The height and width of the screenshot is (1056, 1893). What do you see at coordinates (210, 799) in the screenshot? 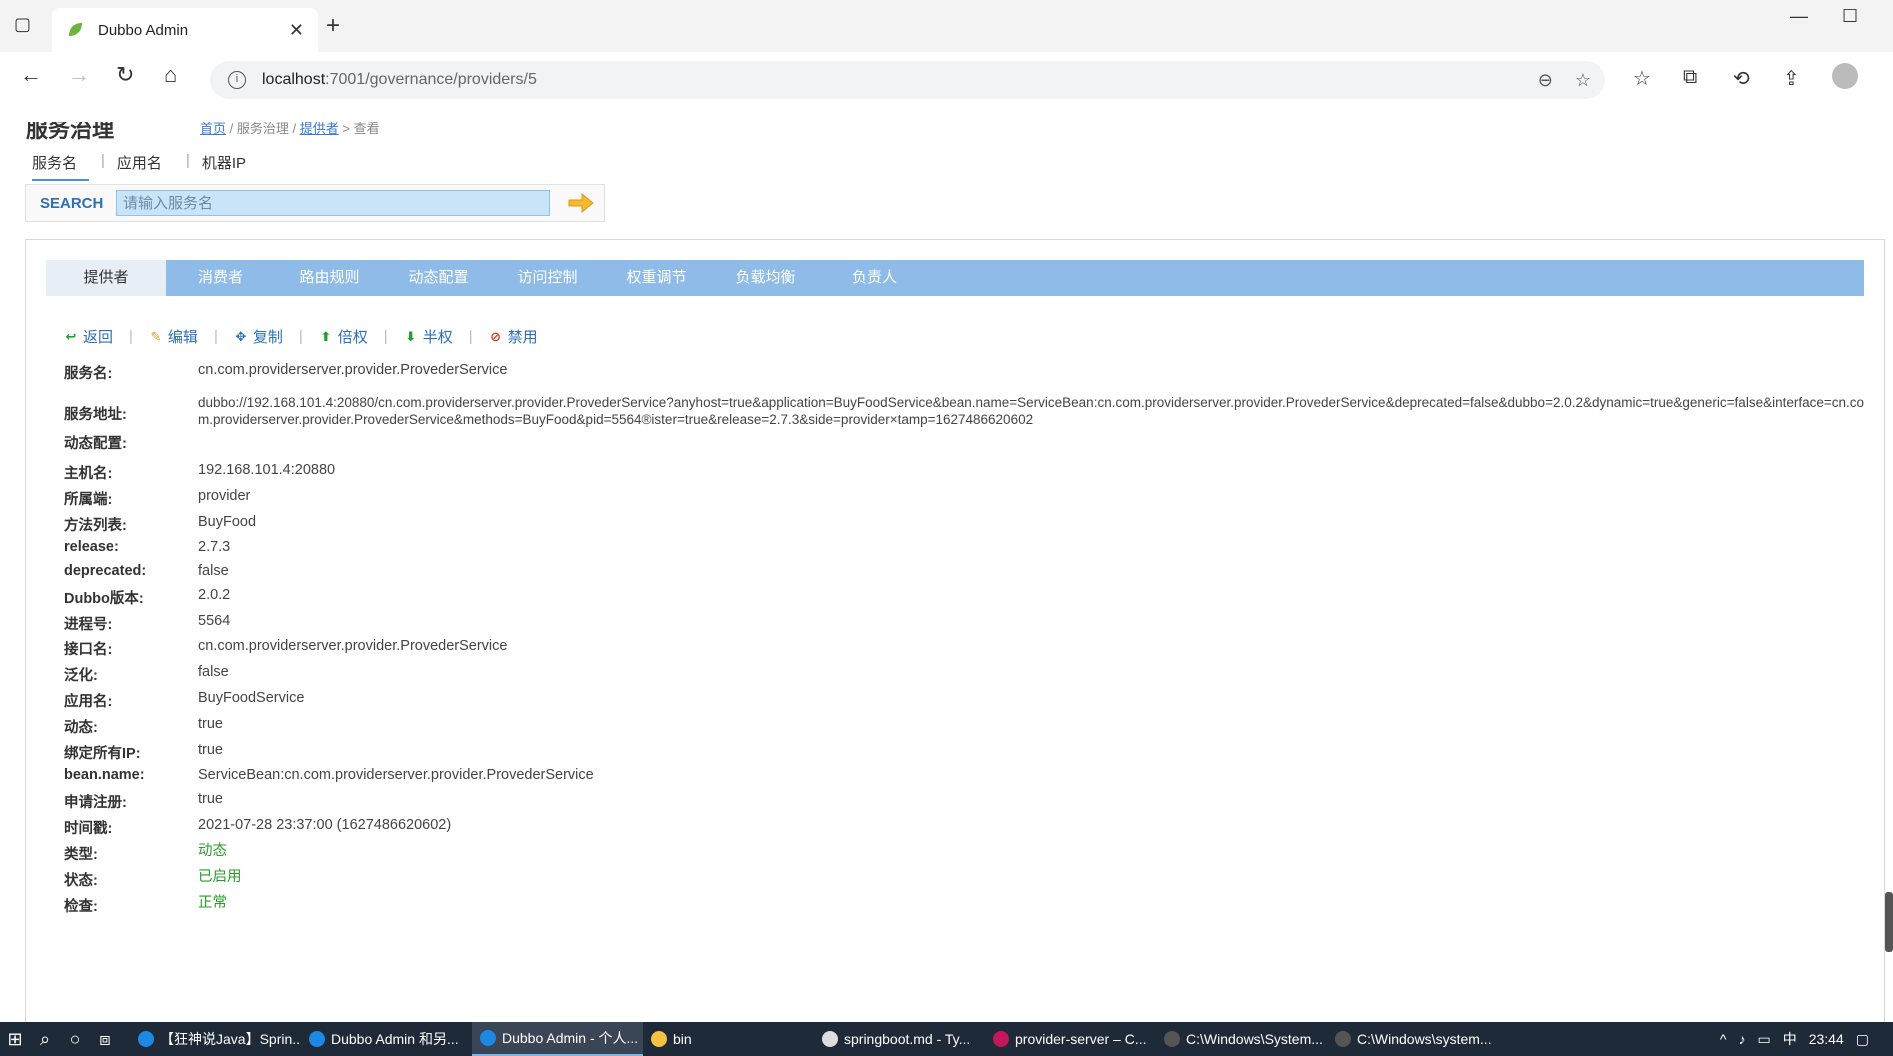
I see `detail-value: true` at bounding box center [210, 799].